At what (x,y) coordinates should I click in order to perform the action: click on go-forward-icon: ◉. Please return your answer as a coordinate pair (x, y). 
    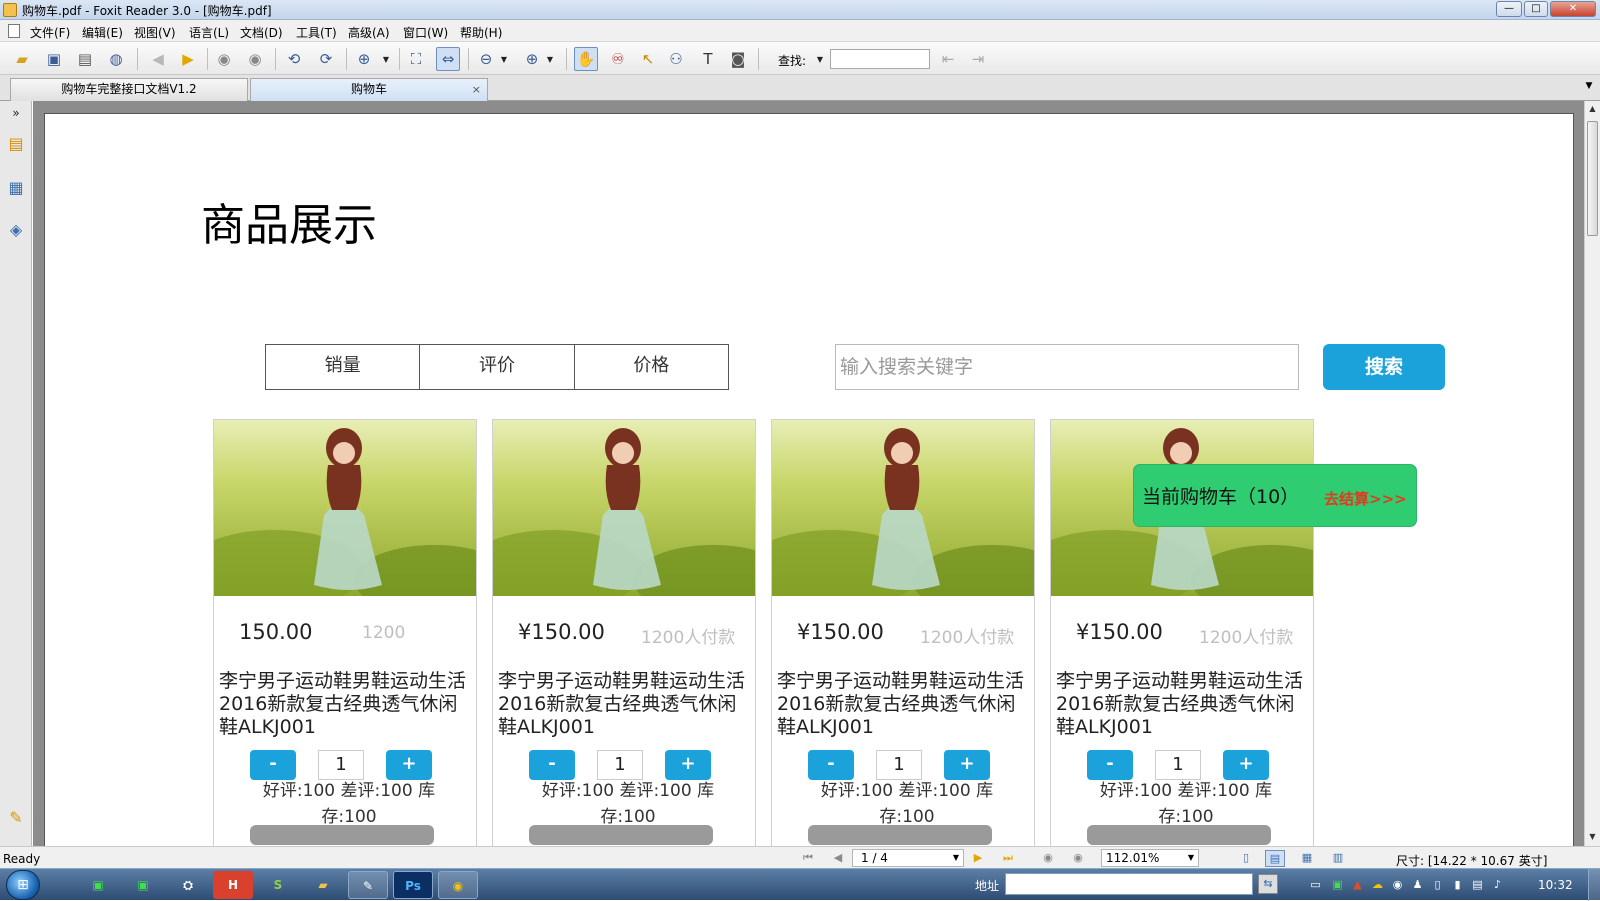
    Looking at the image, I should click on (1078, 858).